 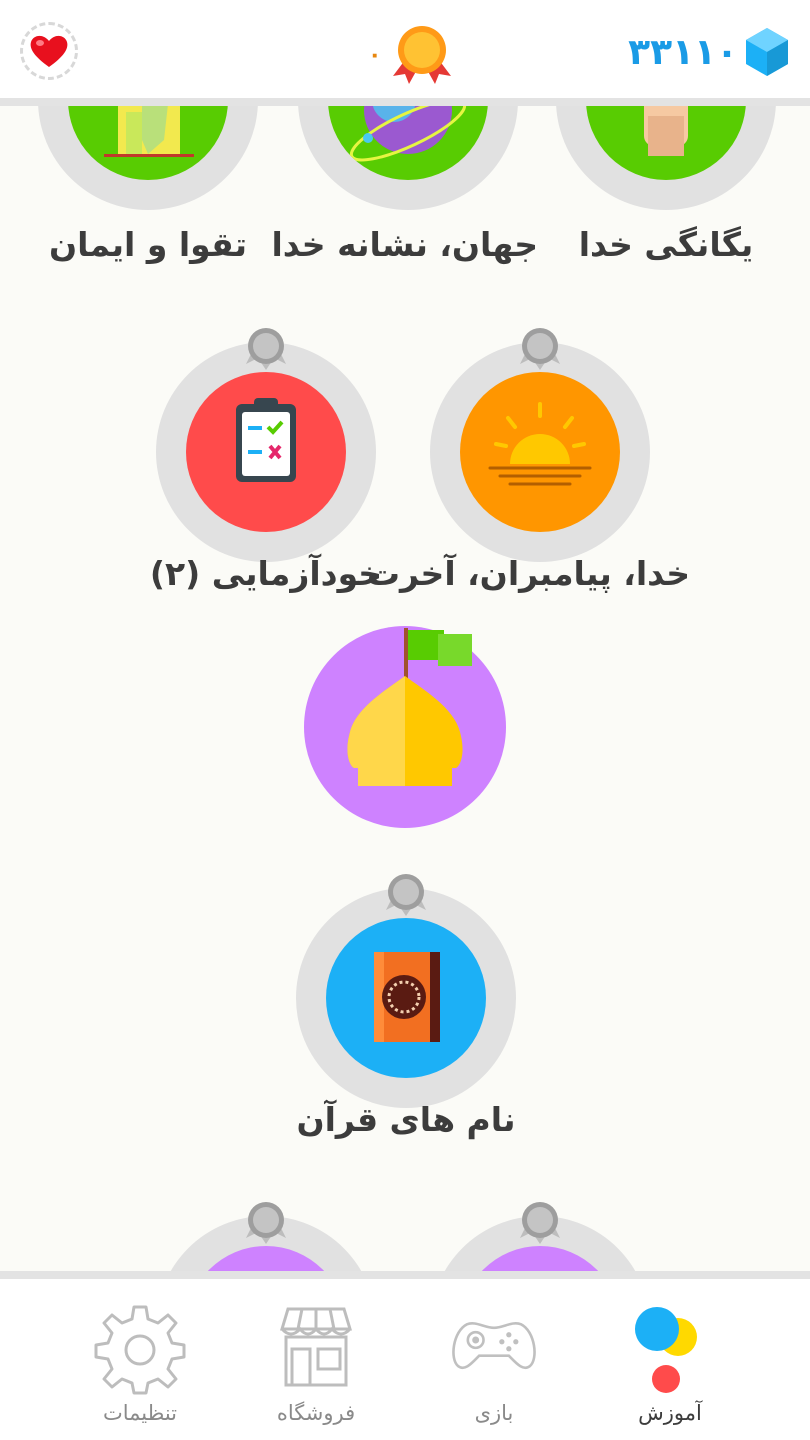 I want to click on lesson-node-locked-left, so click(x=266, y=1233).